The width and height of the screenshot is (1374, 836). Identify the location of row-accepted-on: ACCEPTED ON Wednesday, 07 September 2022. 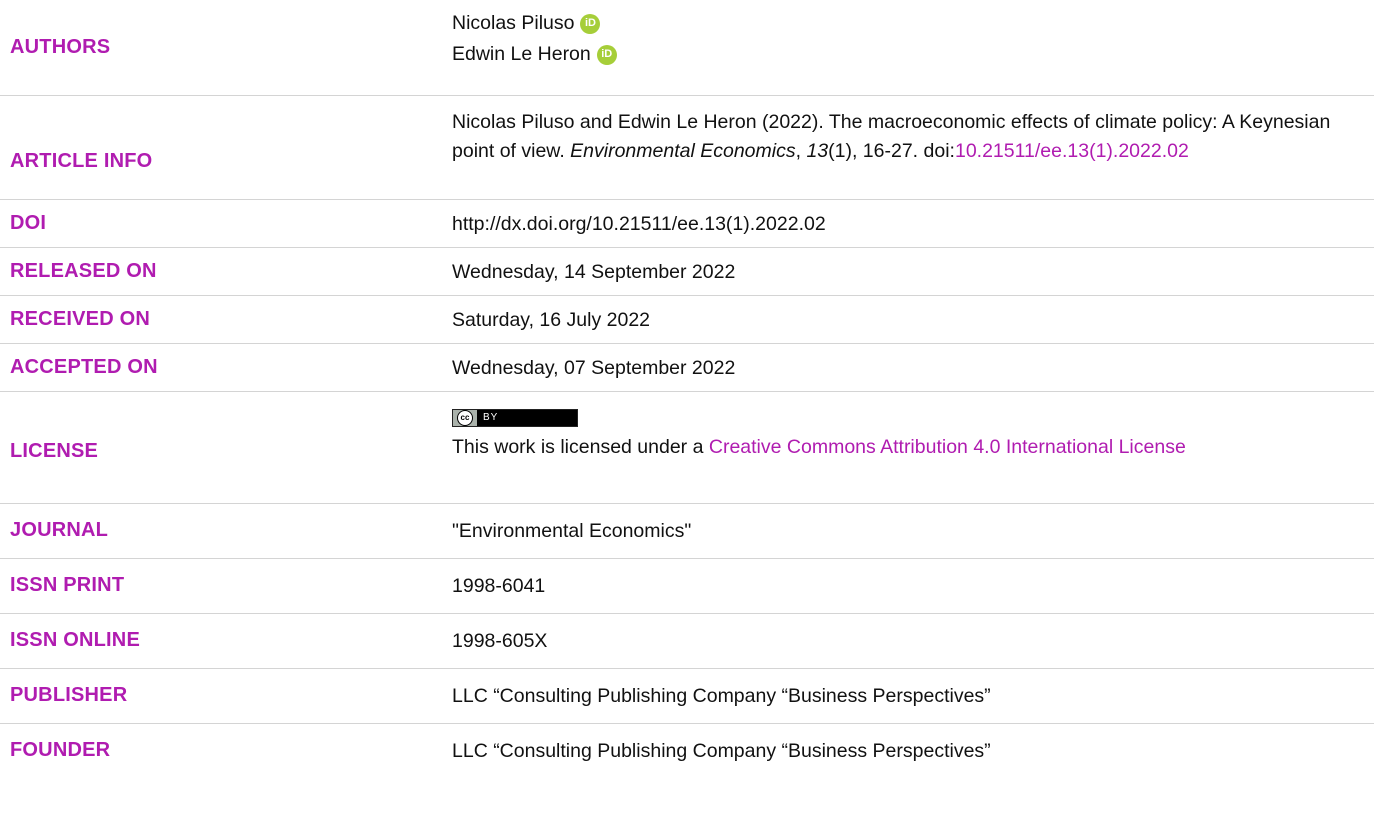
(687, 368).